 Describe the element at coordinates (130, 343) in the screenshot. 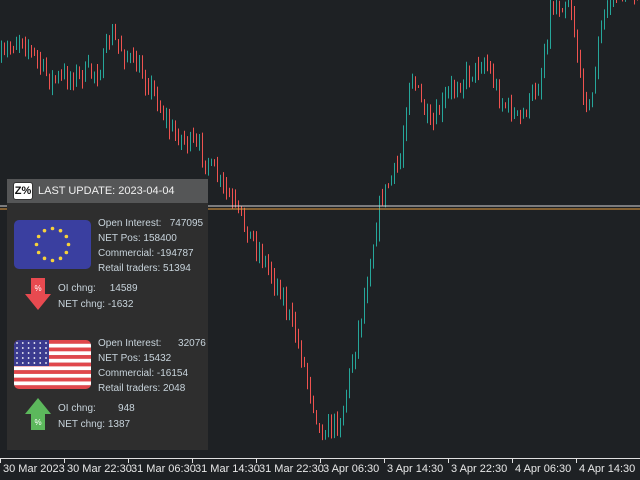

I see `open-interest-label: Open Interest:` at that location.